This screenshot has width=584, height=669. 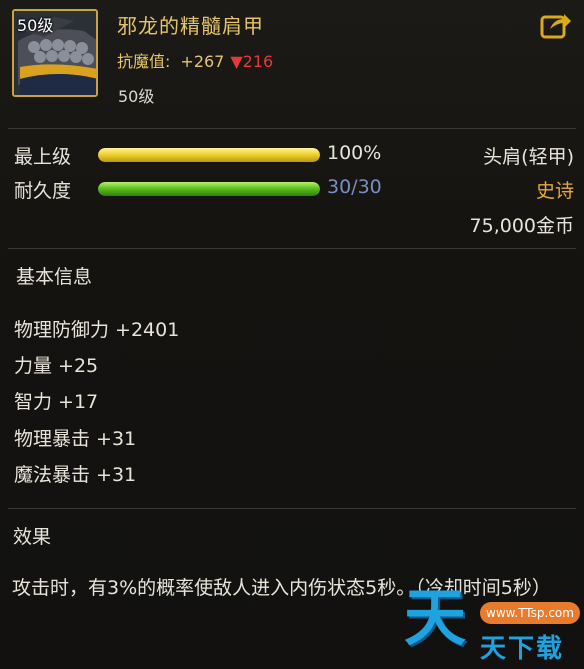 I want to click on watermark-text: 天下载, so click(x=522, y=649).